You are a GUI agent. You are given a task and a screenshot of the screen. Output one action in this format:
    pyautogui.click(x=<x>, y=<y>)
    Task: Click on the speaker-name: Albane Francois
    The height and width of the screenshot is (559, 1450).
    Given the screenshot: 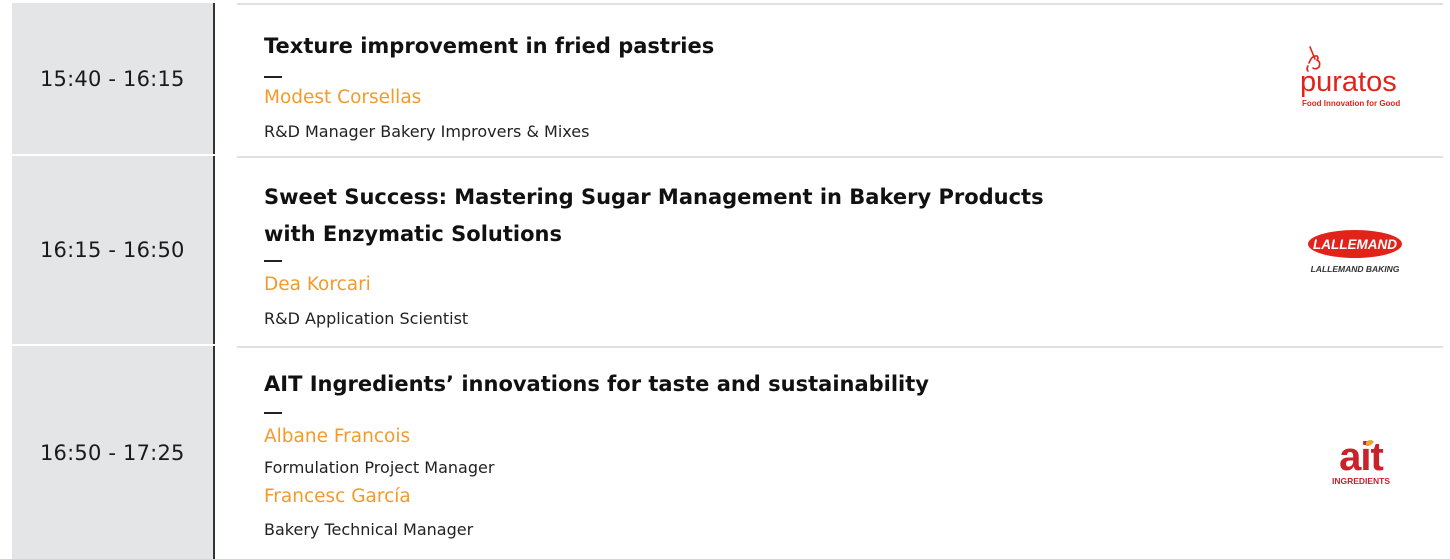 What is the action you would take?
    pyautogui.click(x=337, y=436)
    